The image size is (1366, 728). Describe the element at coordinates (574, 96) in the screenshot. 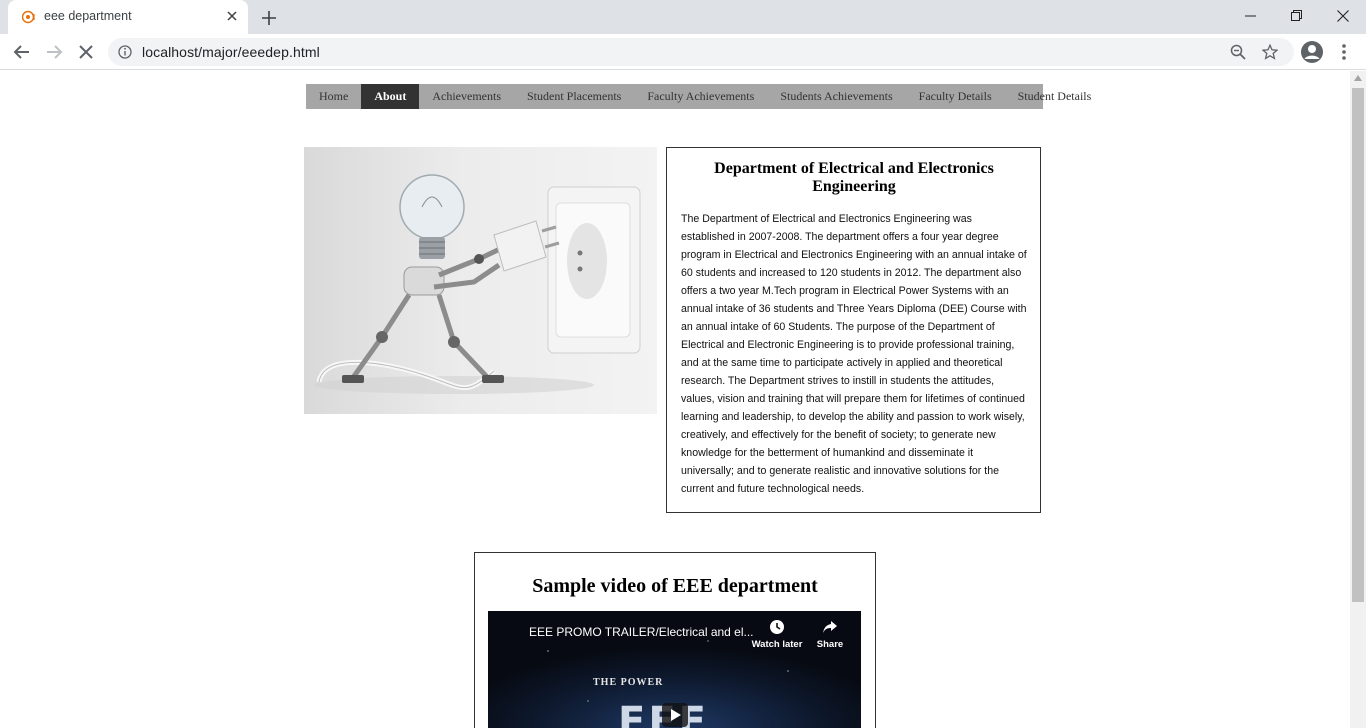

I see `nav-item-student-placements: Student Placements` at that location.